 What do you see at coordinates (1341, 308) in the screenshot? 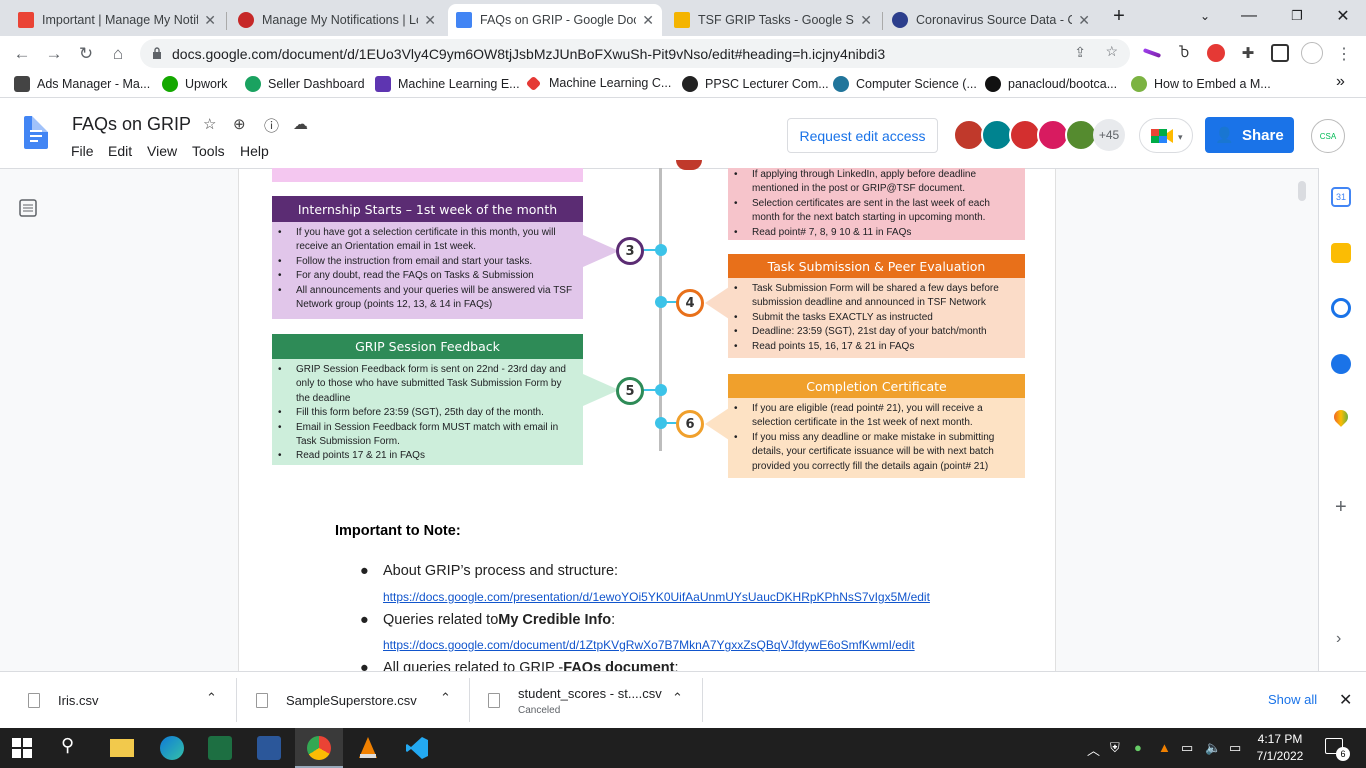
I see `tasks-icon` at bounding box center [1341, 308].